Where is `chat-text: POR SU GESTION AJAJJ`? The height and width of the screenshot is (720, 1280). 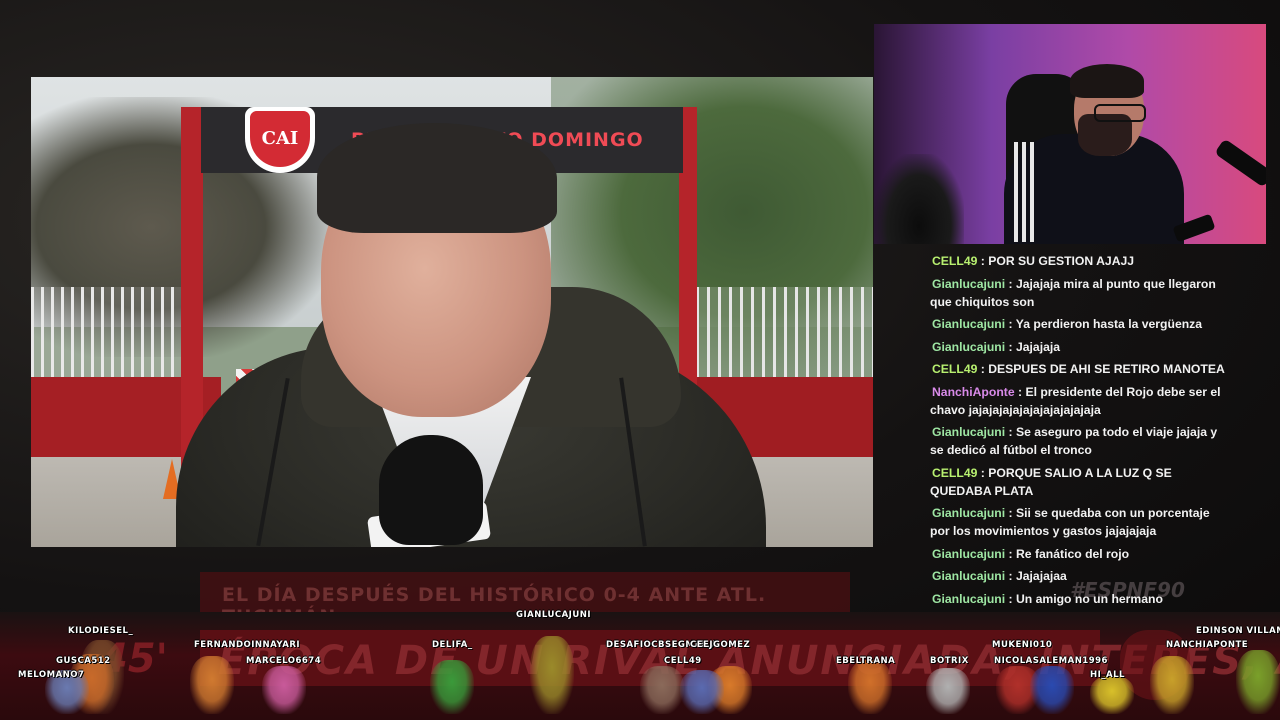
chat-text: POR SU GESTION AJAJJ is located at coordinates (1061, 261).